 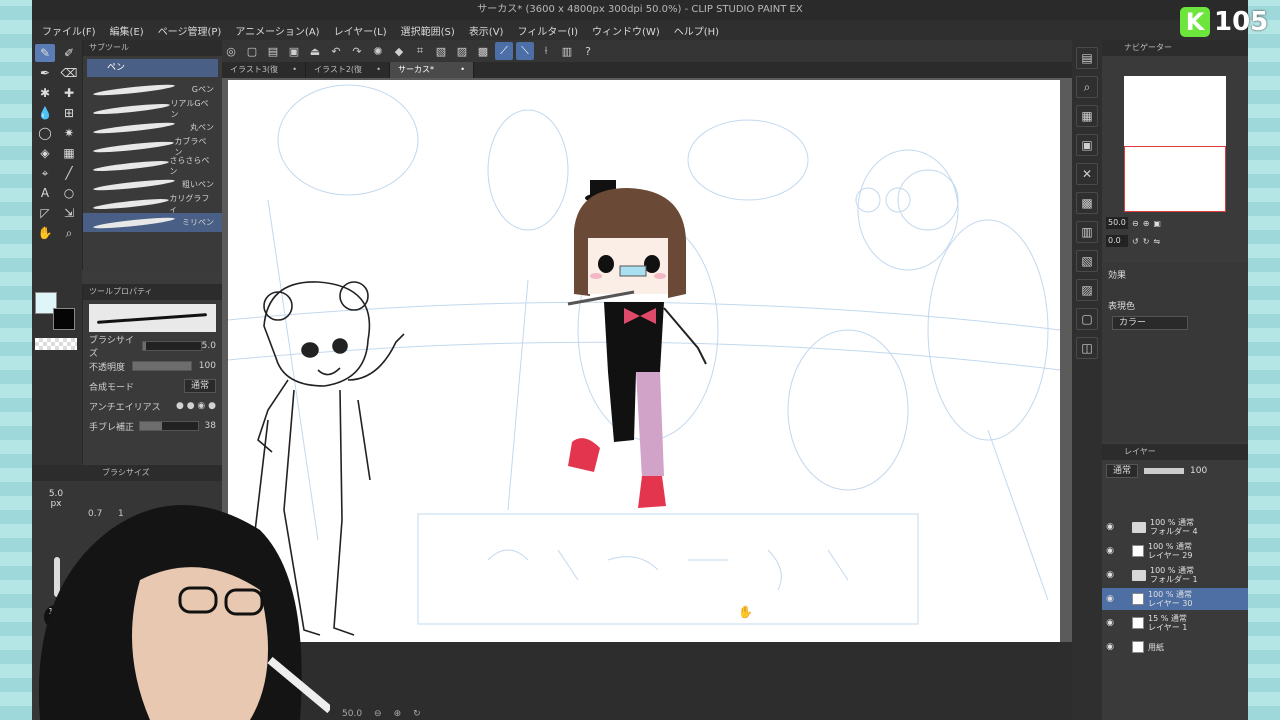 What do you see at coordinates (45, 113) in the screenshot?
I see `blend-tool-icon: 💧` at bounding box center [45, 113].